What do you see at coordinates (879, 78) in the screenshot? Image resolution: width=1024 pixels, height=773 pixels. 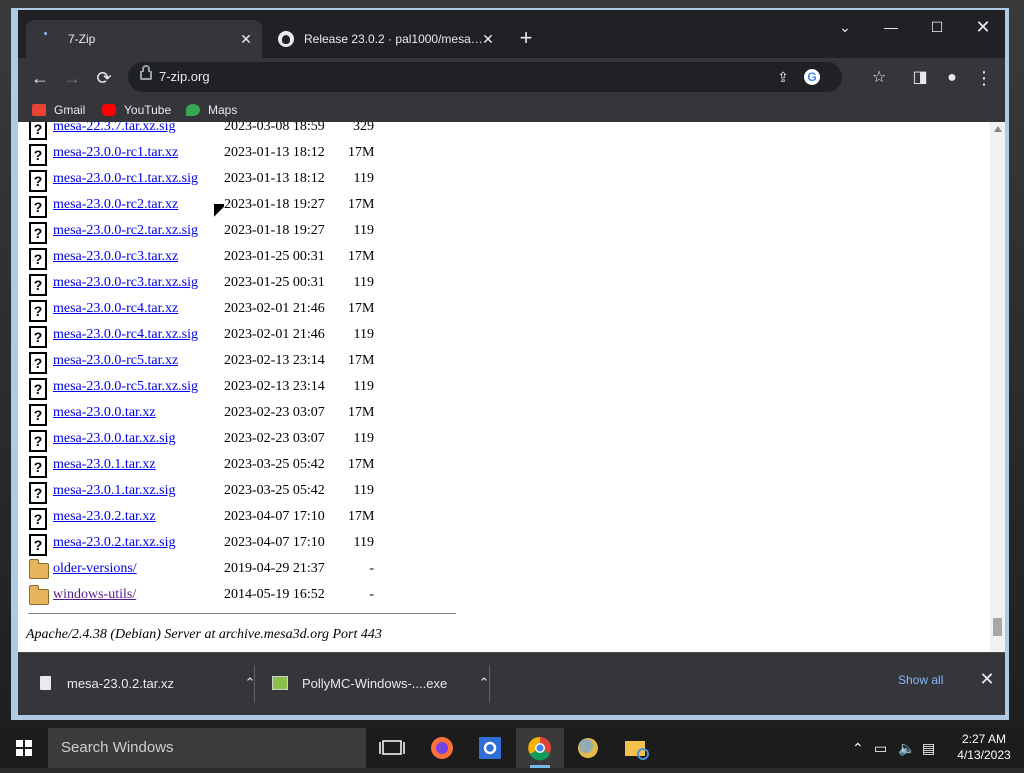 I see `bookmark-star-icon: ☆` at bounding box center [879, 78].